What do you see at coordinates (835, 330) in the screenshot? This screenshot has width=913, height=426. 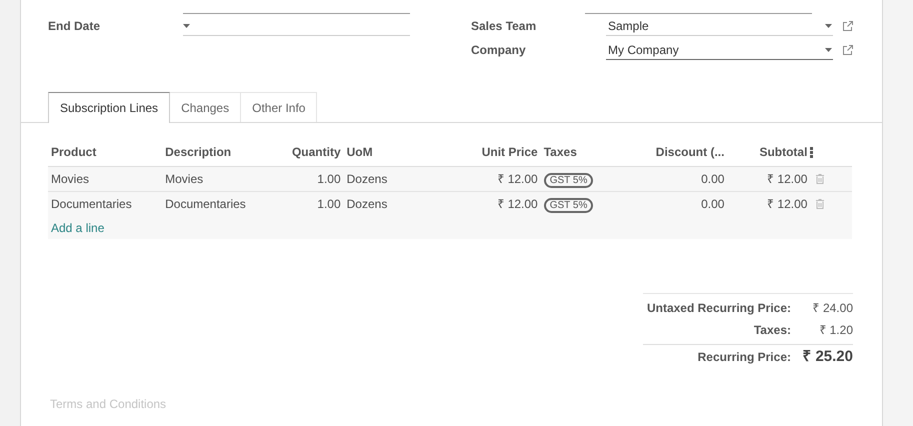 I see `total-value: ₹ 1.20` at bounding box center [835, 330].